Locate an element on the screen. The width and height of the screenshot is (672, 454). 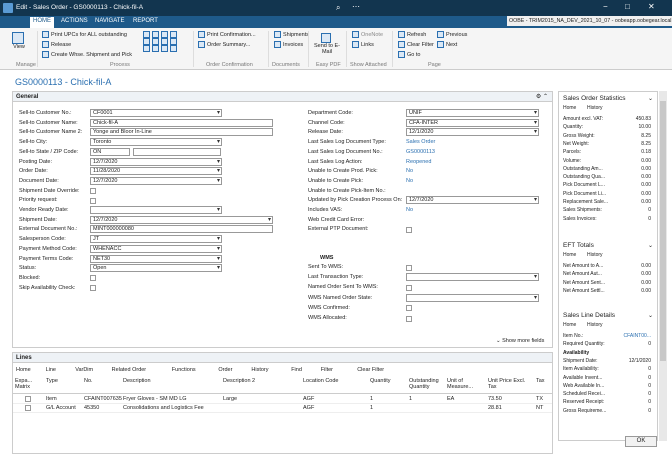
home-toolbar-item: Home is located at coordinates (23, 370).